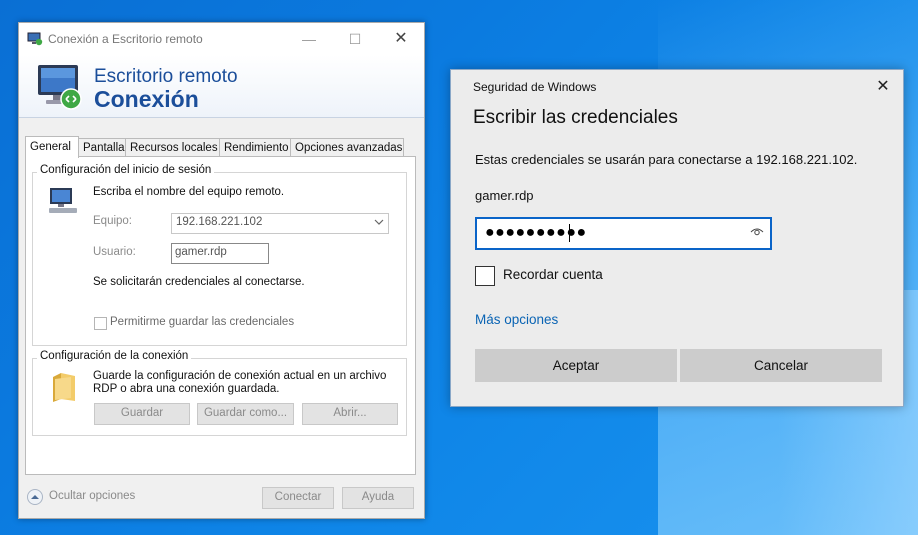 The width and height of the screenshot is (918, 535). What do you see at coordinates (92, 496) in the screenshot?
I see `hide-options-label: Ocultar opciones` at bounding box center [92, 496].